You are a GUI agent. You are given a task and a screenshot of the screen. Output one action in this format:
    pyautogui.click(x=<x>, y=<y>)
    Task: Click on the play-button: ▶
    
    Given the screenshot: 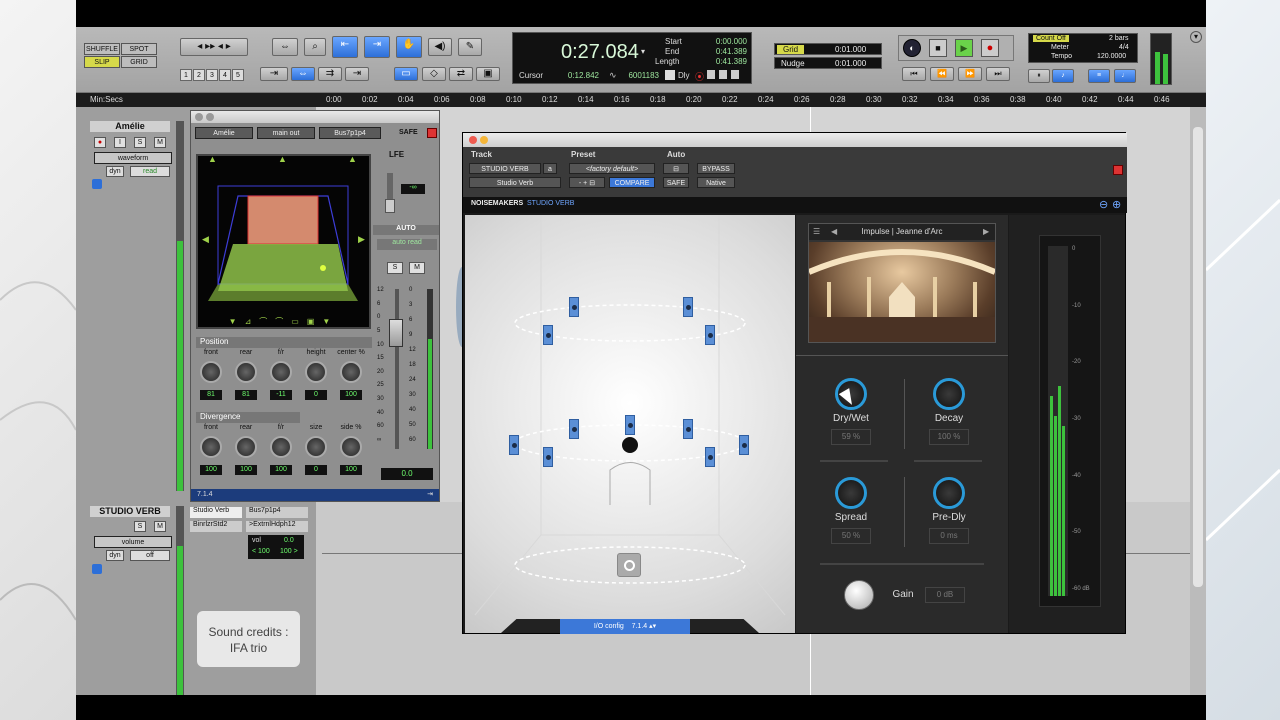 What is the action you would take?
    pyautogui.click(x=964, y=48)
    